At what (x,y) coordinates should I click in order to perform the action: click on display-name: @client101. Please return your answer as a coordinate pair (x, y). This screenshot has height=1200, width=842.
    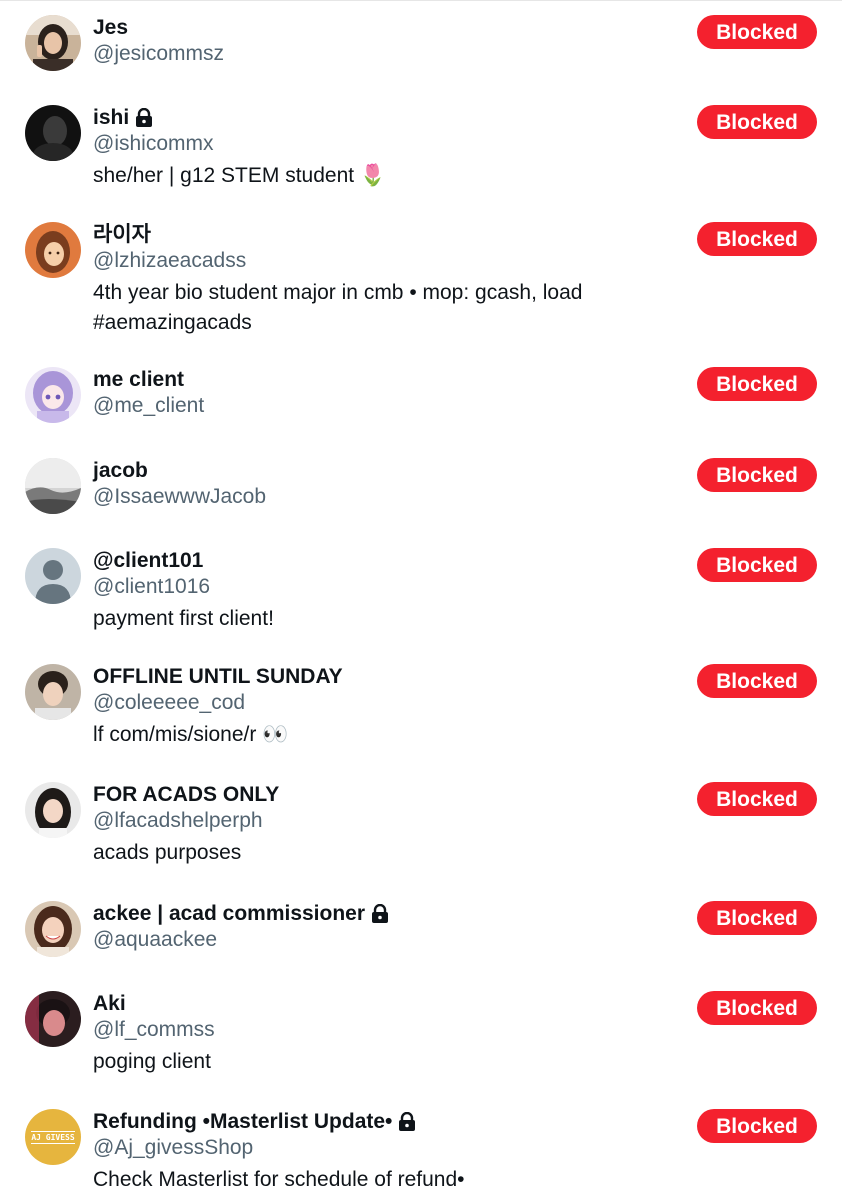
    Looking at the image, I should click on (388, 561).